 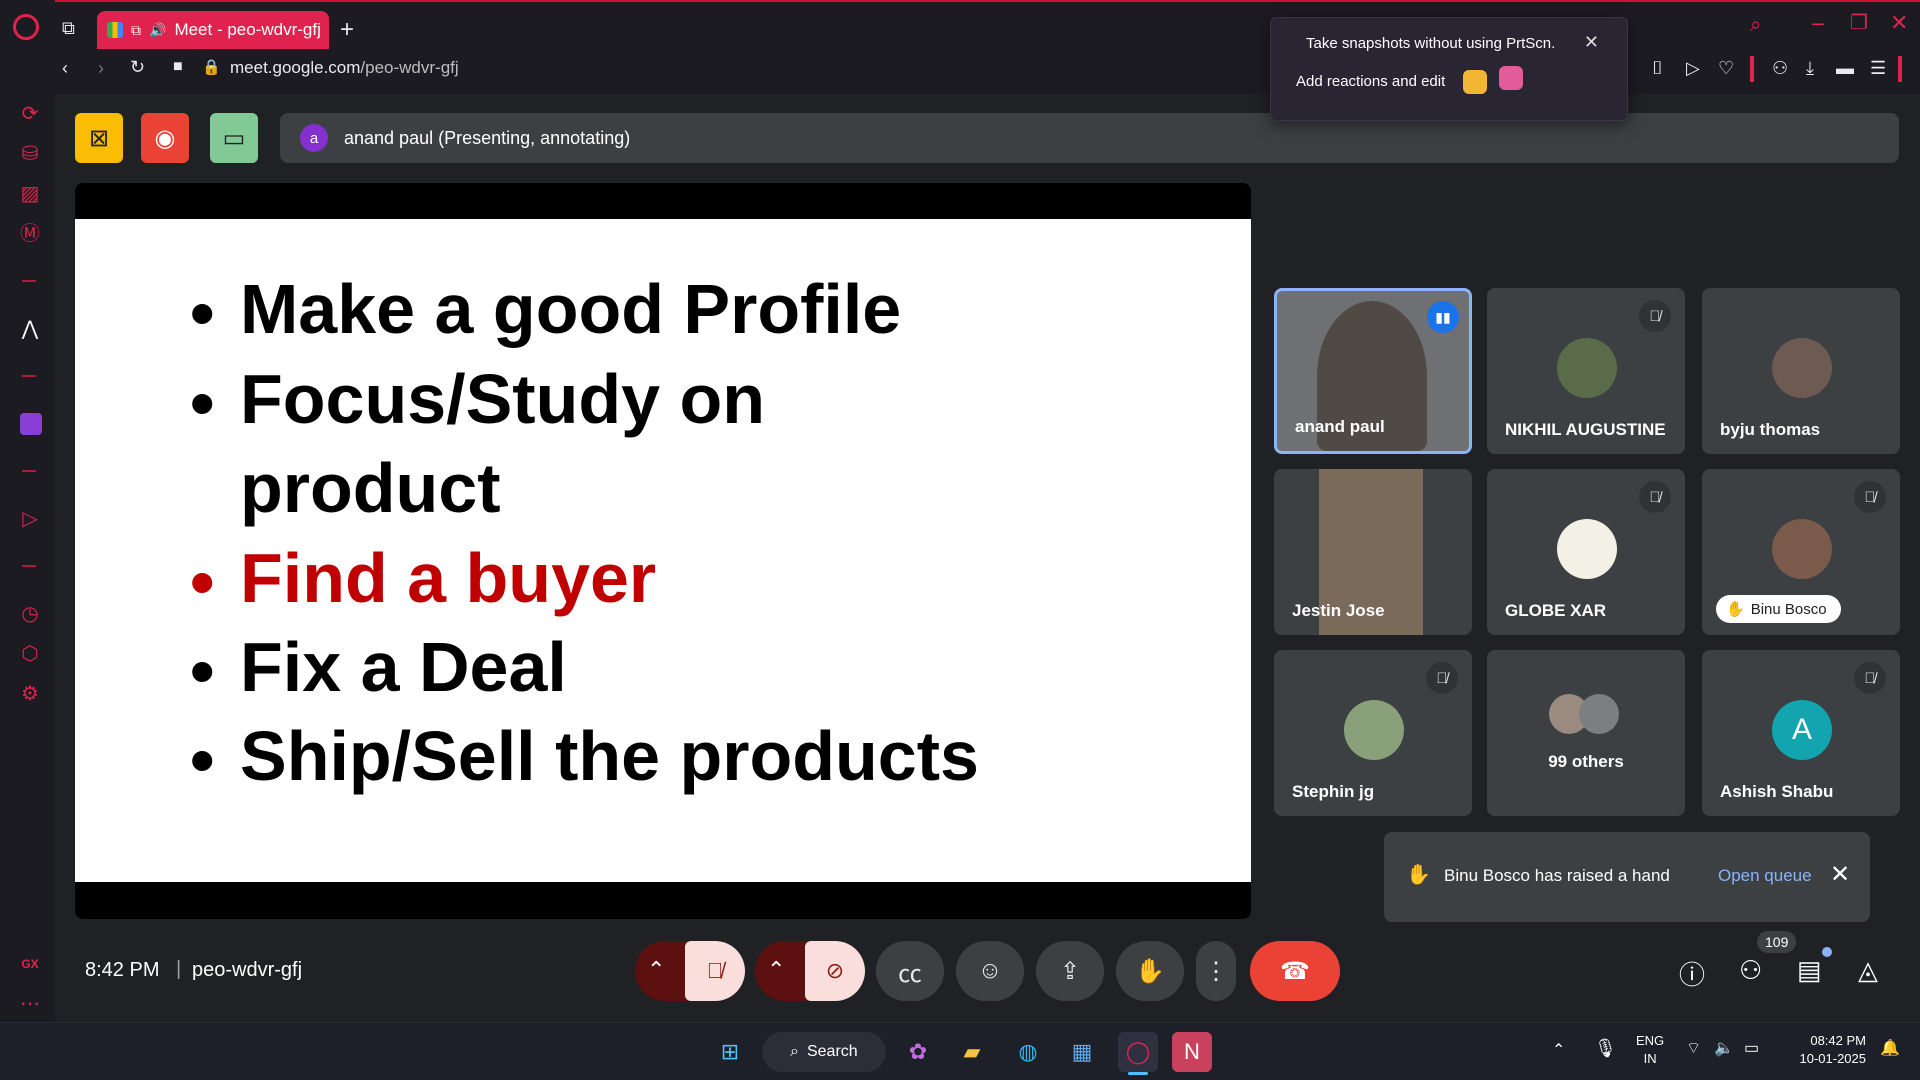 I want to click on crypto-wallet-icon: ⛁, so click(x=30, y=154).